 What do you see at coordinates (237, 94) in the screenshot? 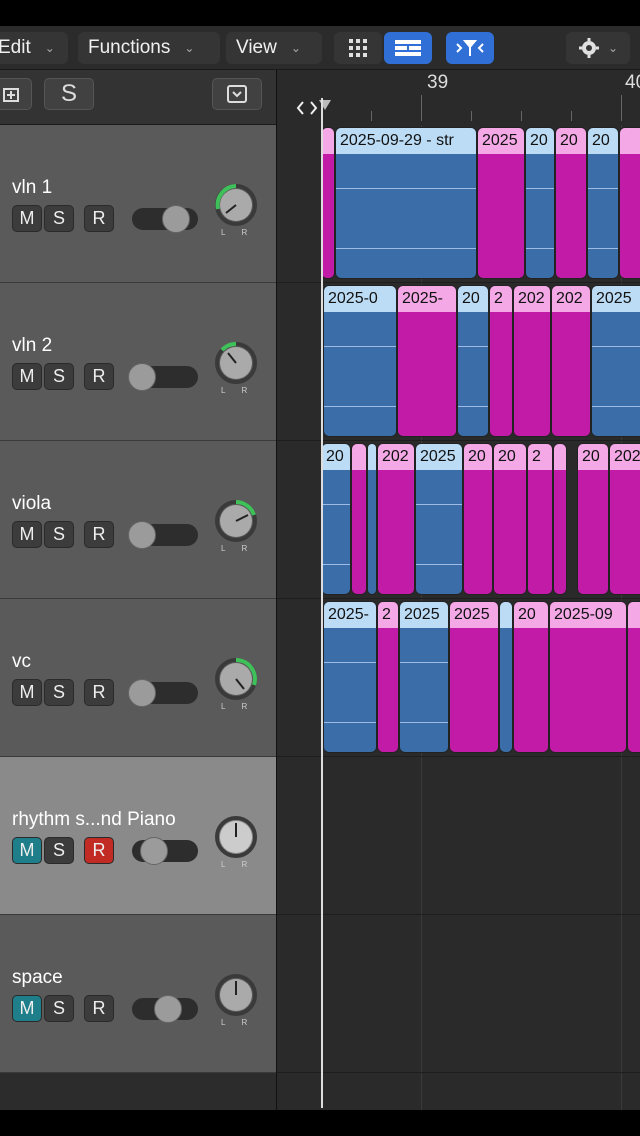
I see `track-options-button` at bounding box center [237, 94].